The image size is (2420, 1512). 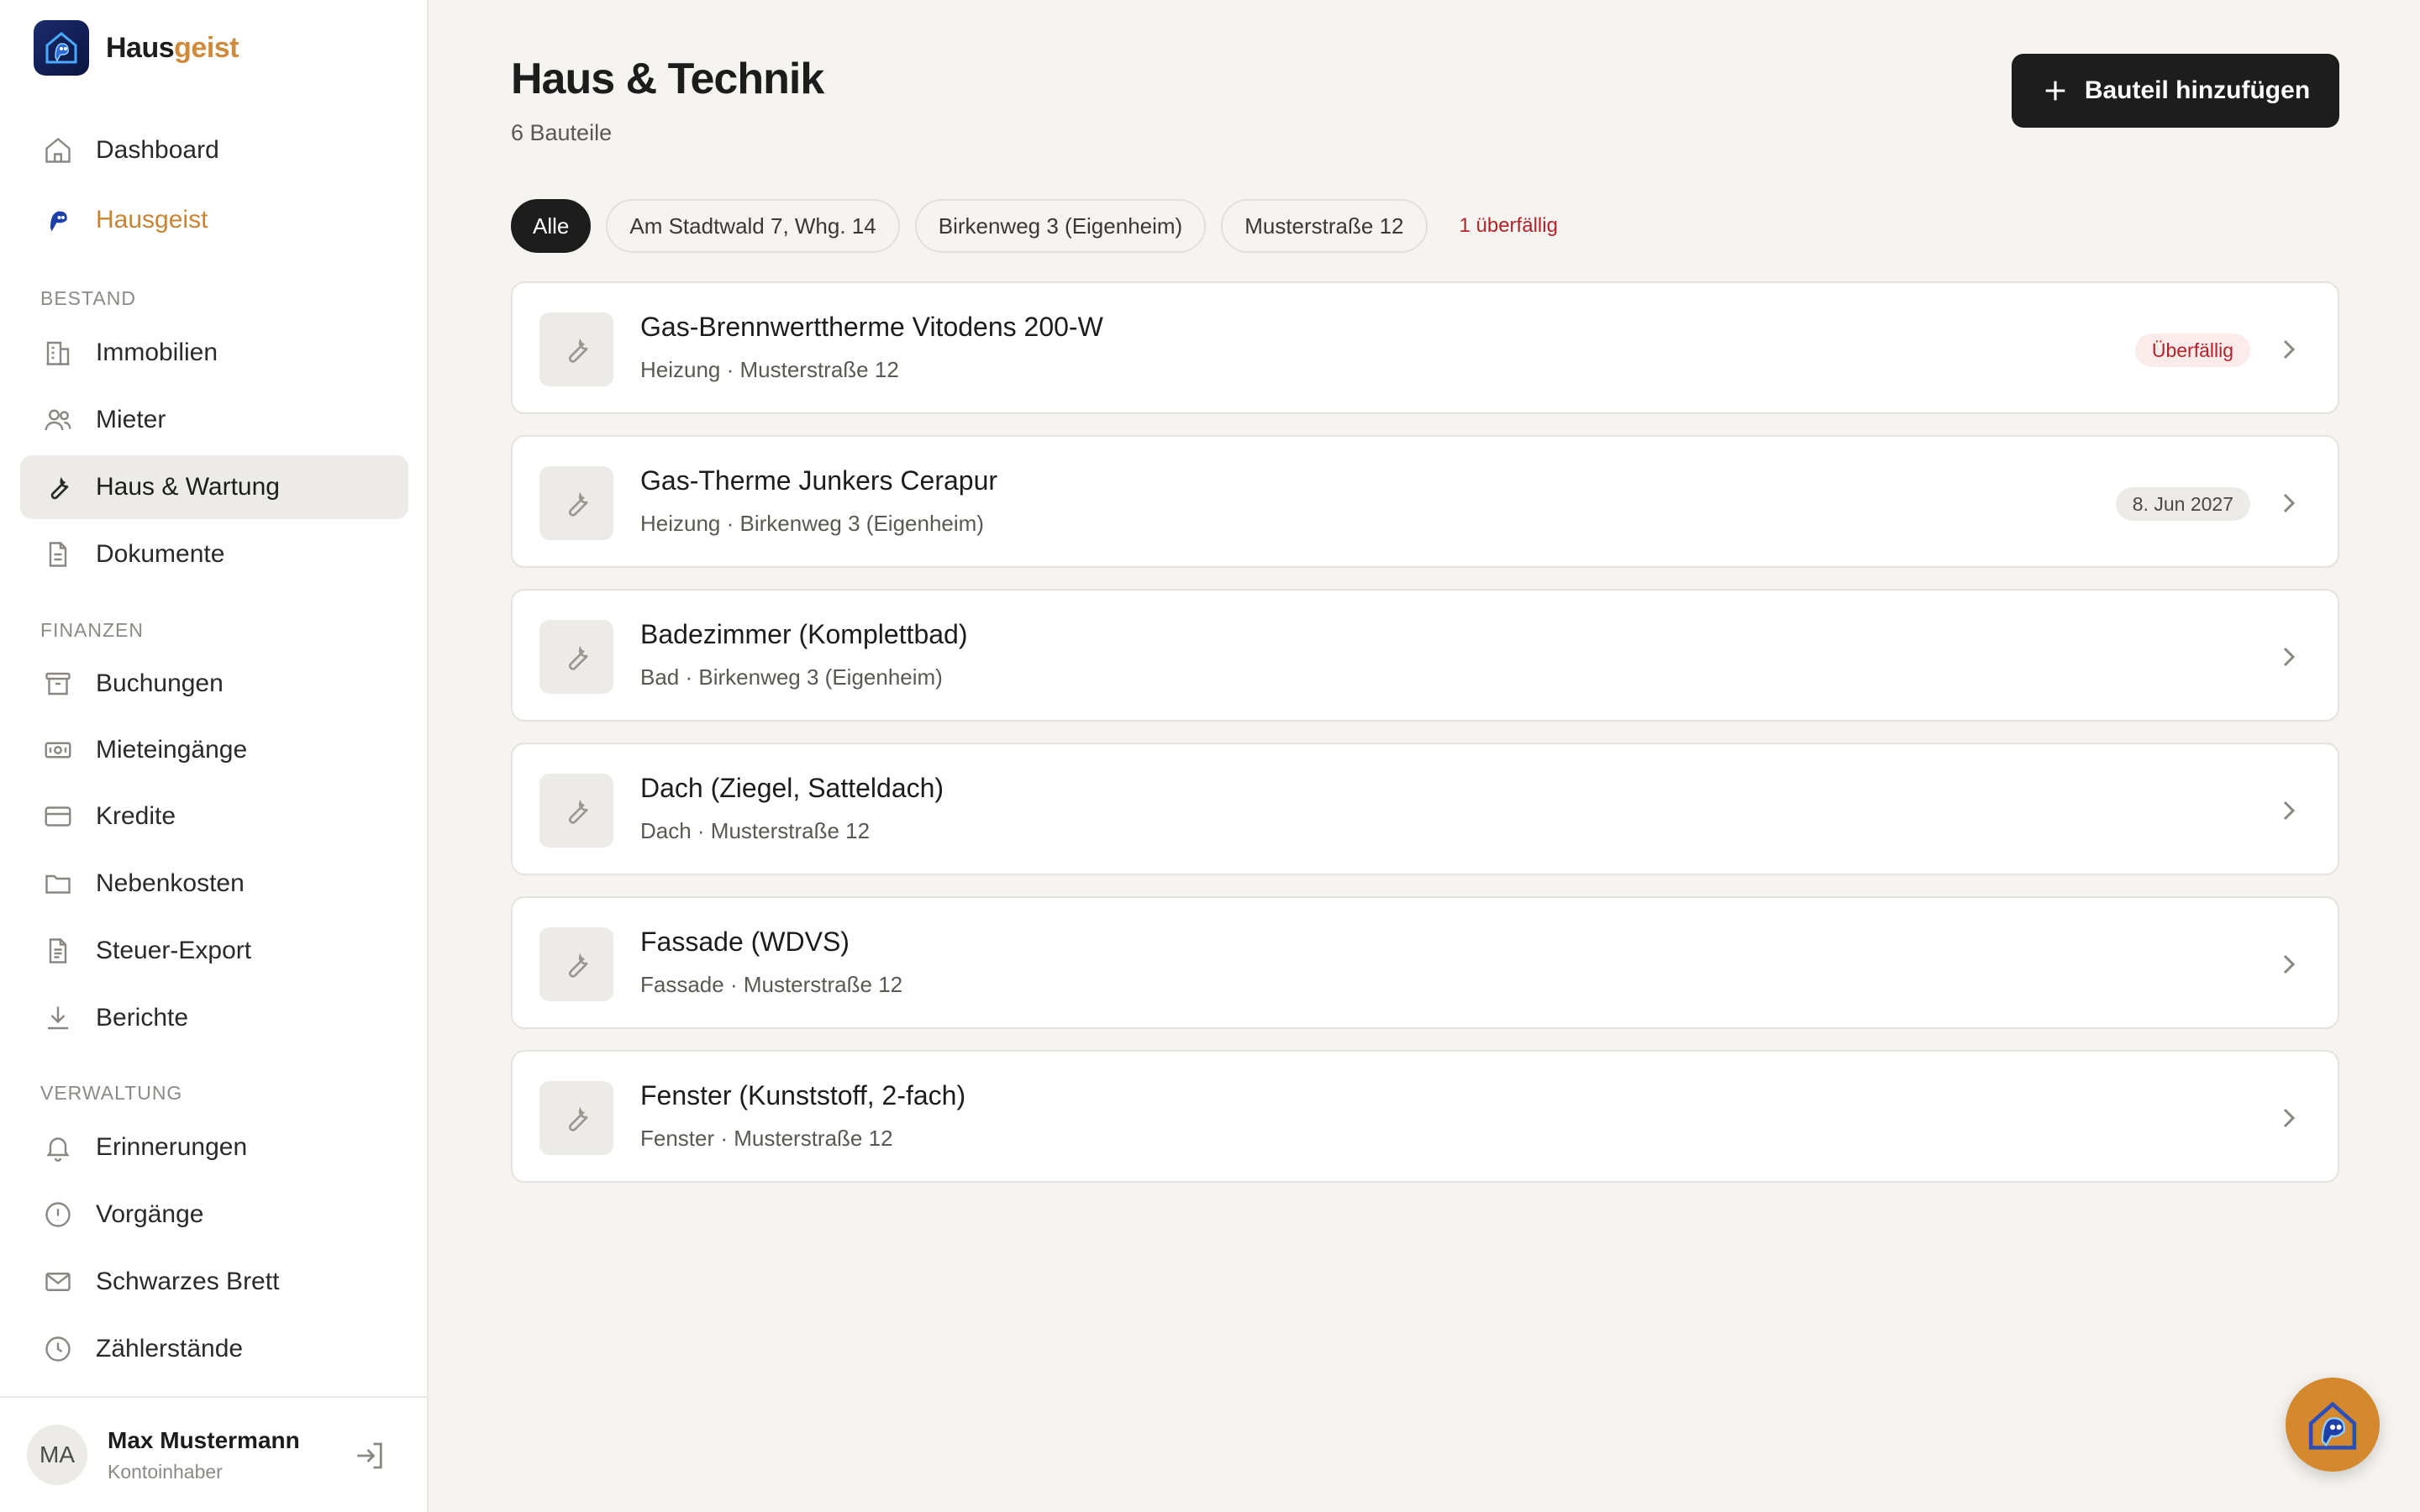 I want to click on component-meta: Heizung · Musterstraße 12, so click(x=769, y=369).